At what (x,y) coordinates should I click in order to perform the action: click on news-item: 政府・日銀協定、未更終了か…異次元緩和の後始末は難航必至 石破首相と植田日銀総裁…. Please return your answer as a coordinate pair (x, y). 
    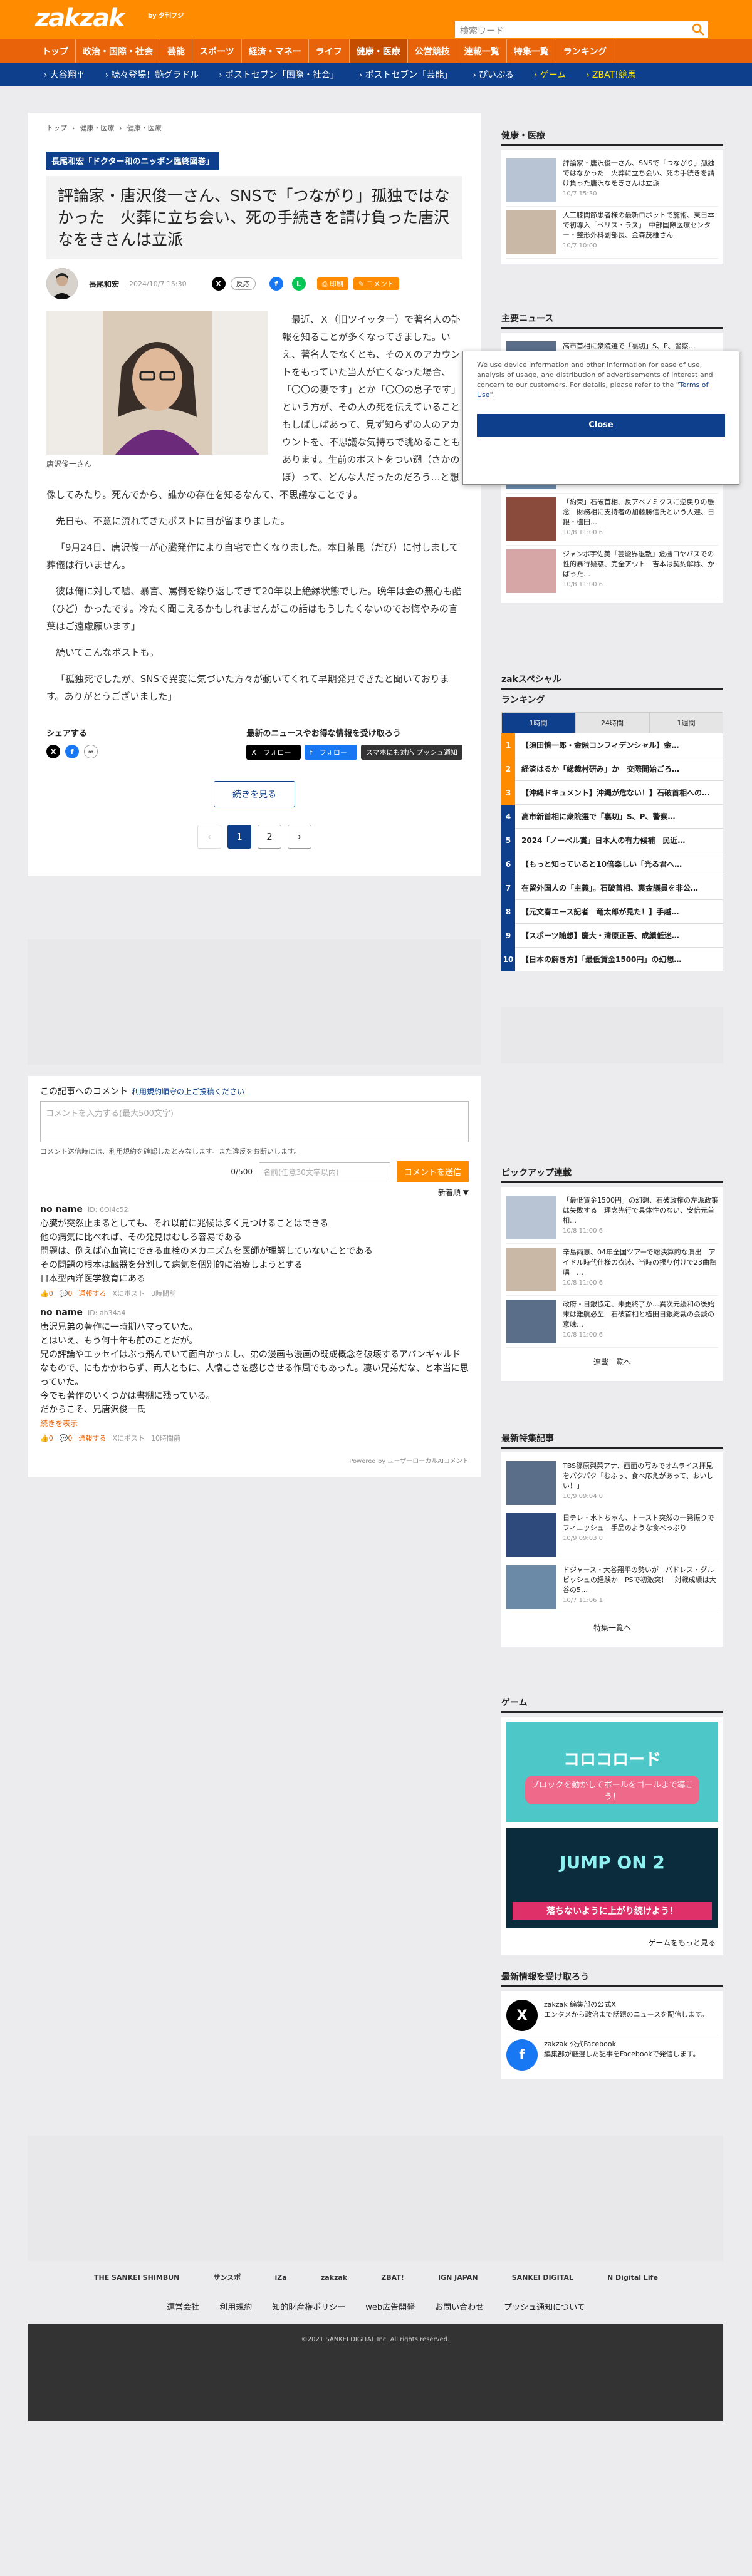
    Looking at the image, I should click on (612, 1322).